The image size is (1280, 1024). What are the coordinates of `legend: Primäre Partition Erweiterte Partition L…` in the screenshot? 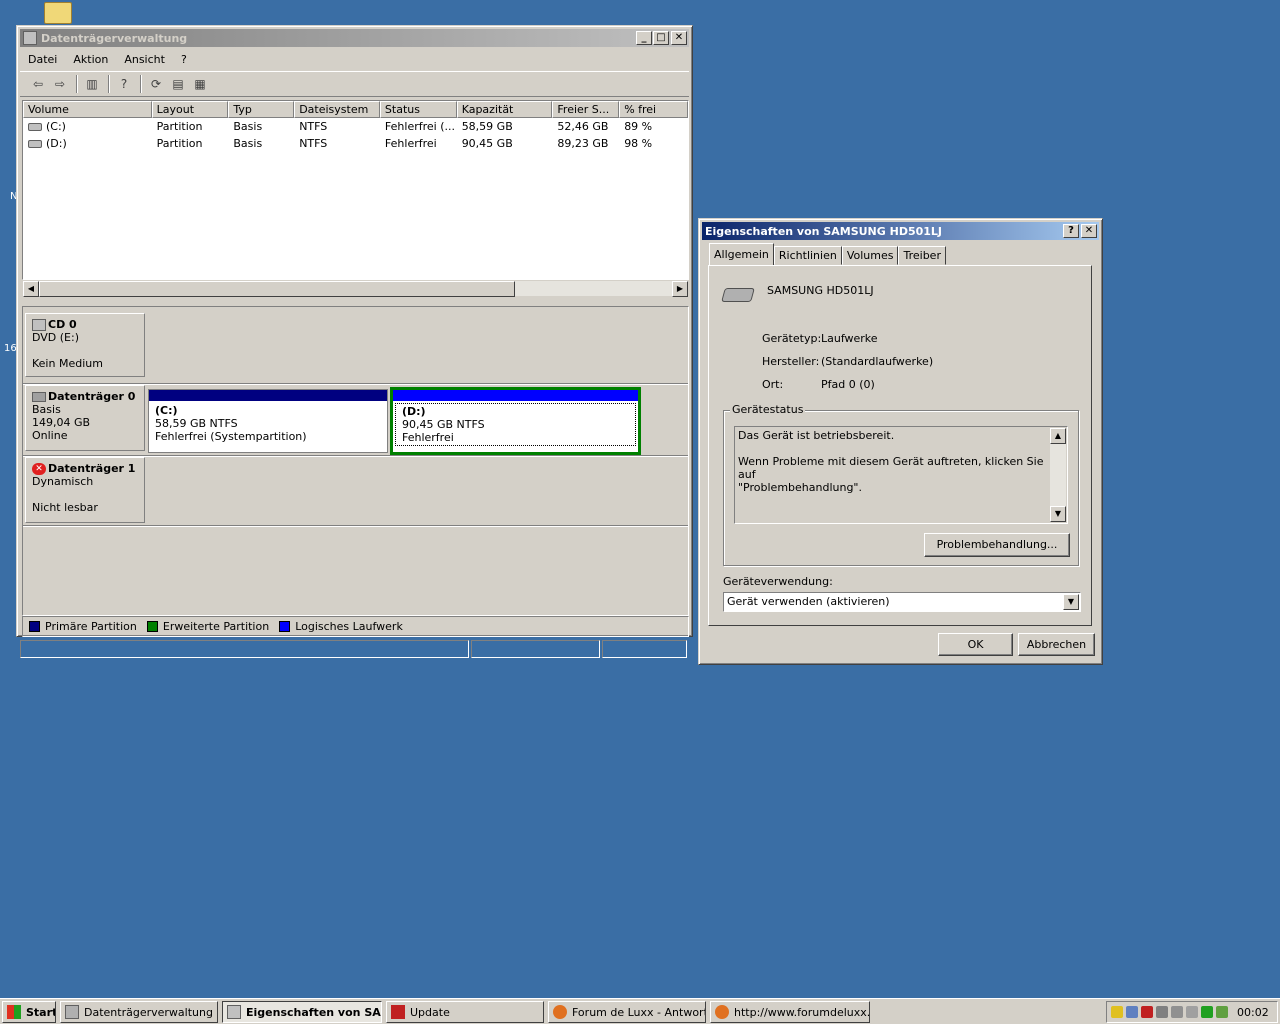 It's located at (355, 626).